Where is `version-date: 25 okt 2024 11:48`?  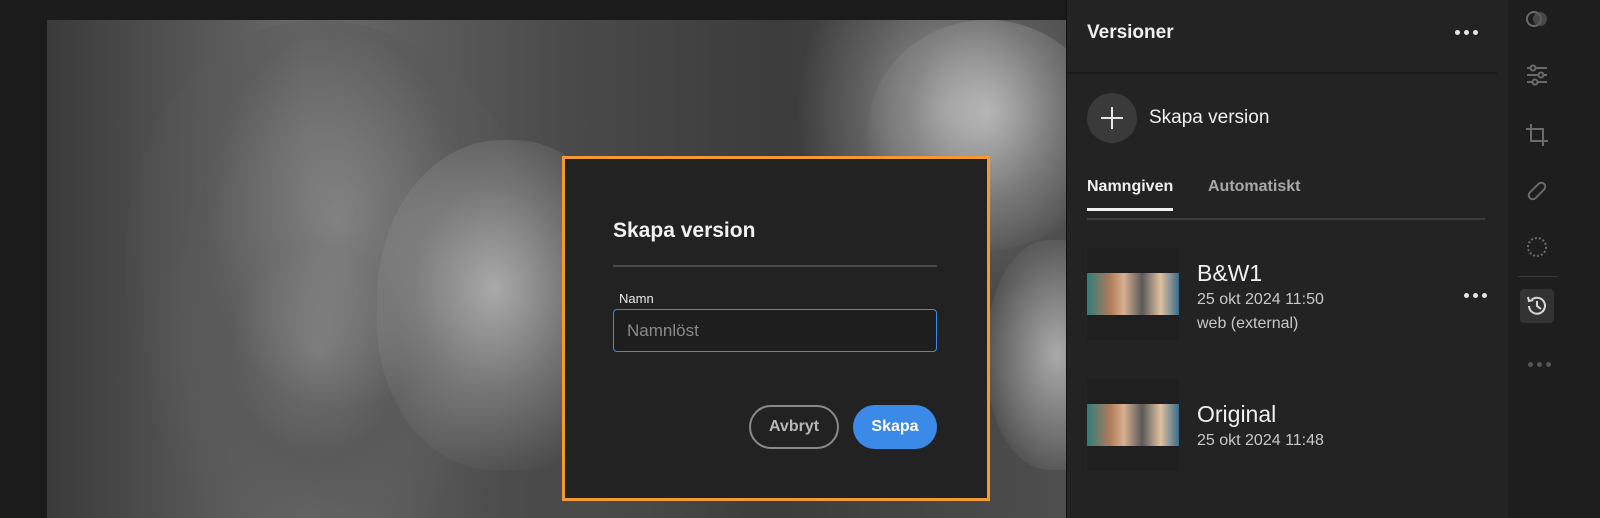 version-date: 25 okt 2024 11:48 is located at coordinates (1260, 440).